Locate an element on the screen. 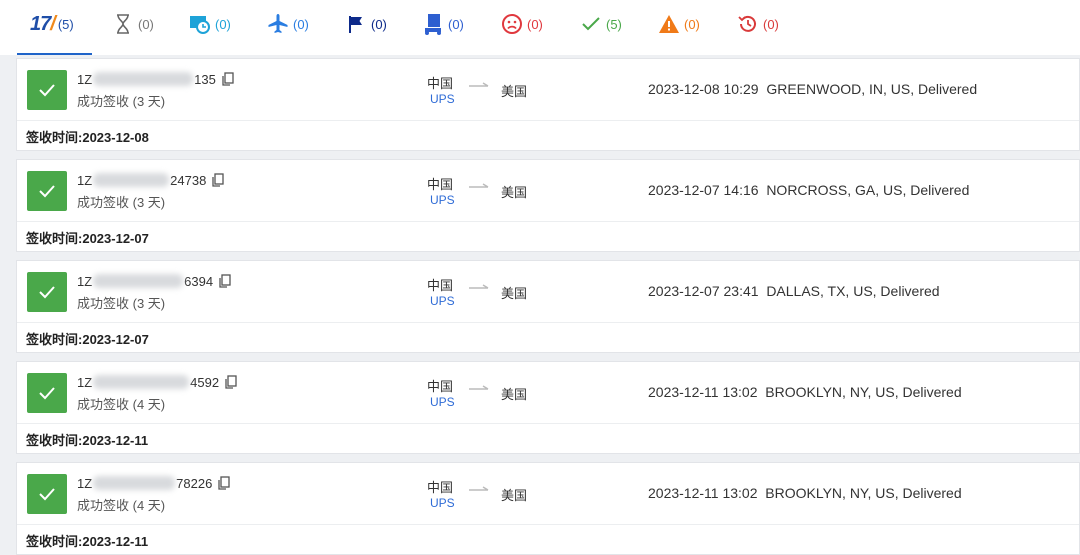  tracking-number: 1Z 4592 is located at coordinates (157, 382).